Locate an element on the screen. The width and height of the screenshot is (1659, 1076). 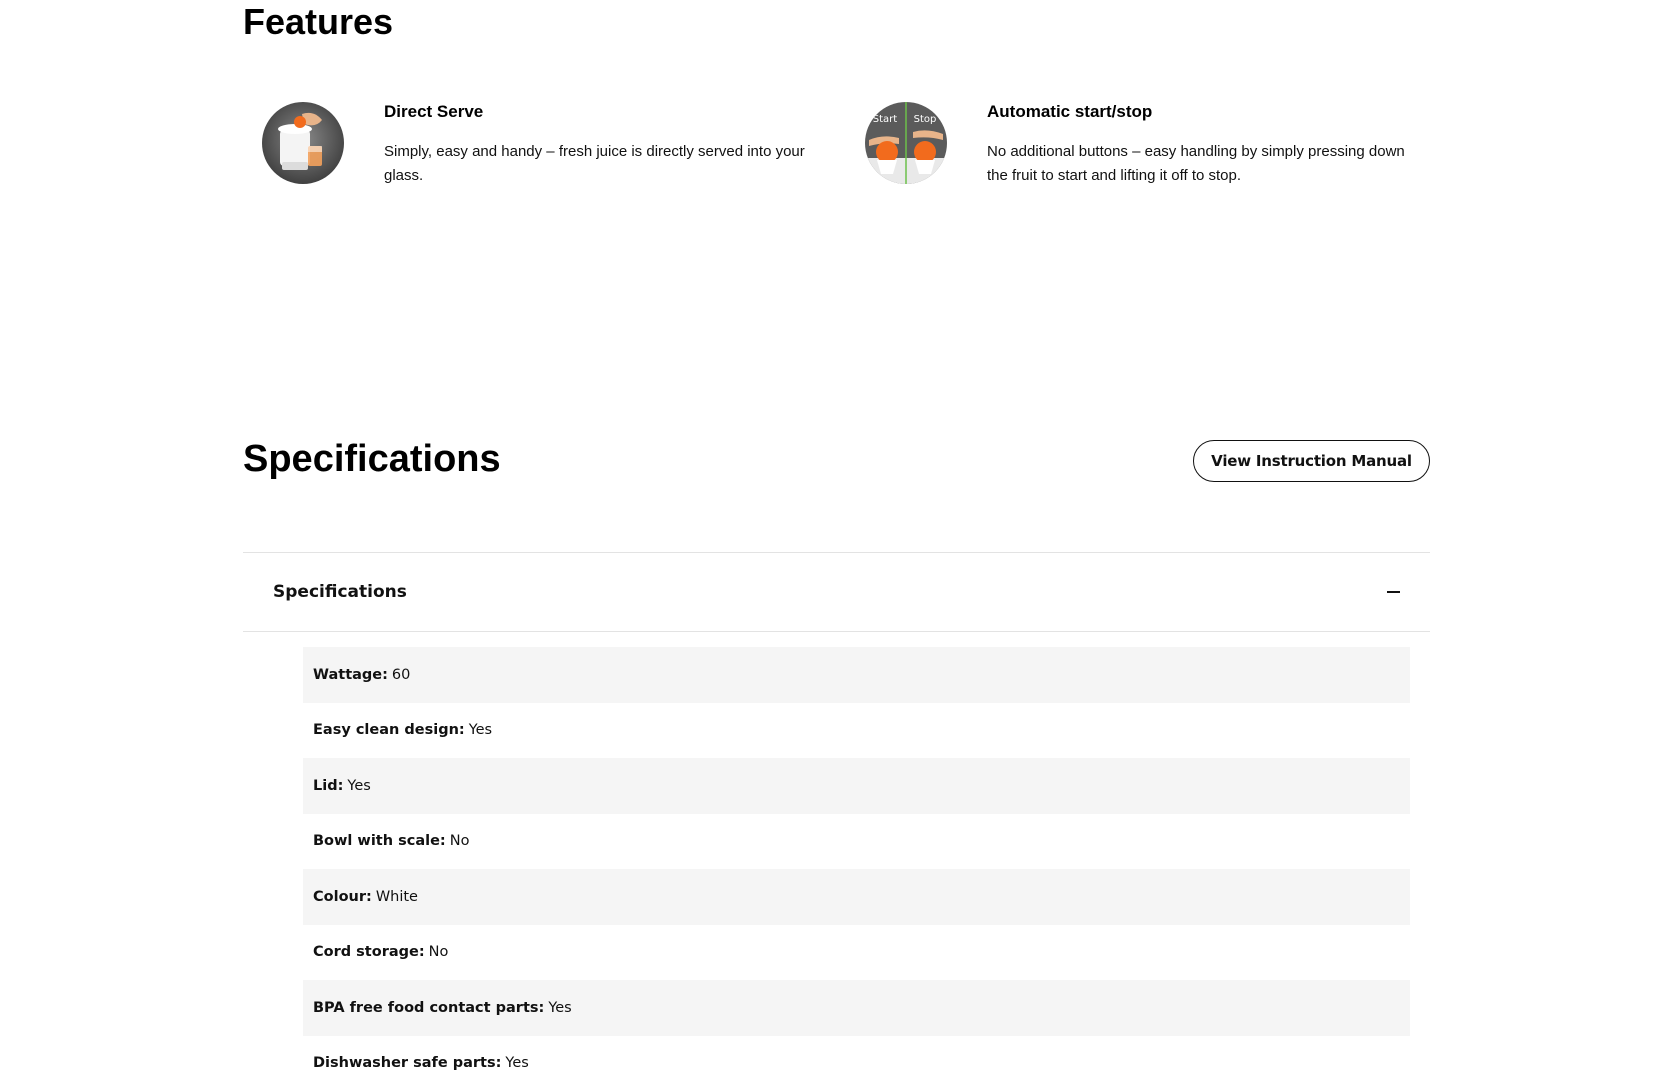
spec-key: Cord storage: is located at coordinates (369, 952).